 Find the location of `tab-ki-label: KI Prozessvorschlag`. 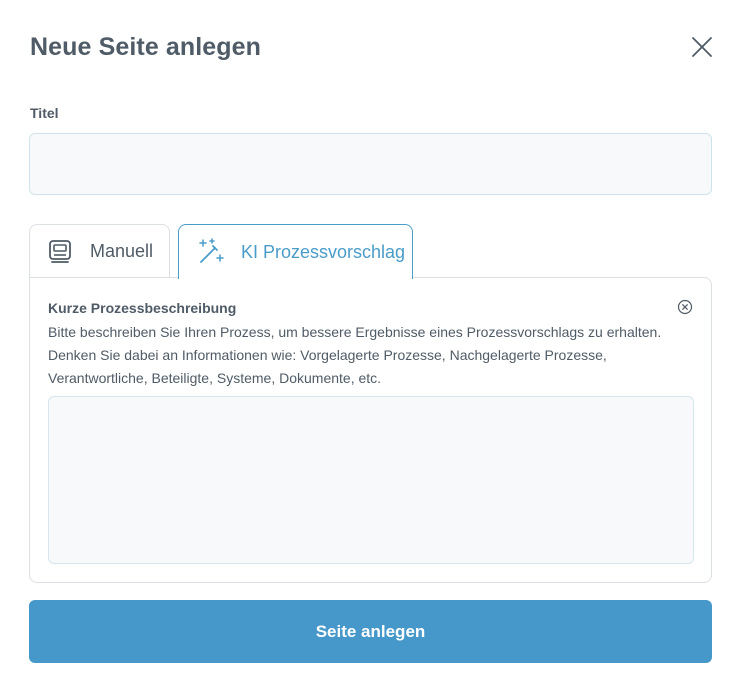

tab-ki-label: KI Prozessvorschlag is located at coordinates (323, 251).